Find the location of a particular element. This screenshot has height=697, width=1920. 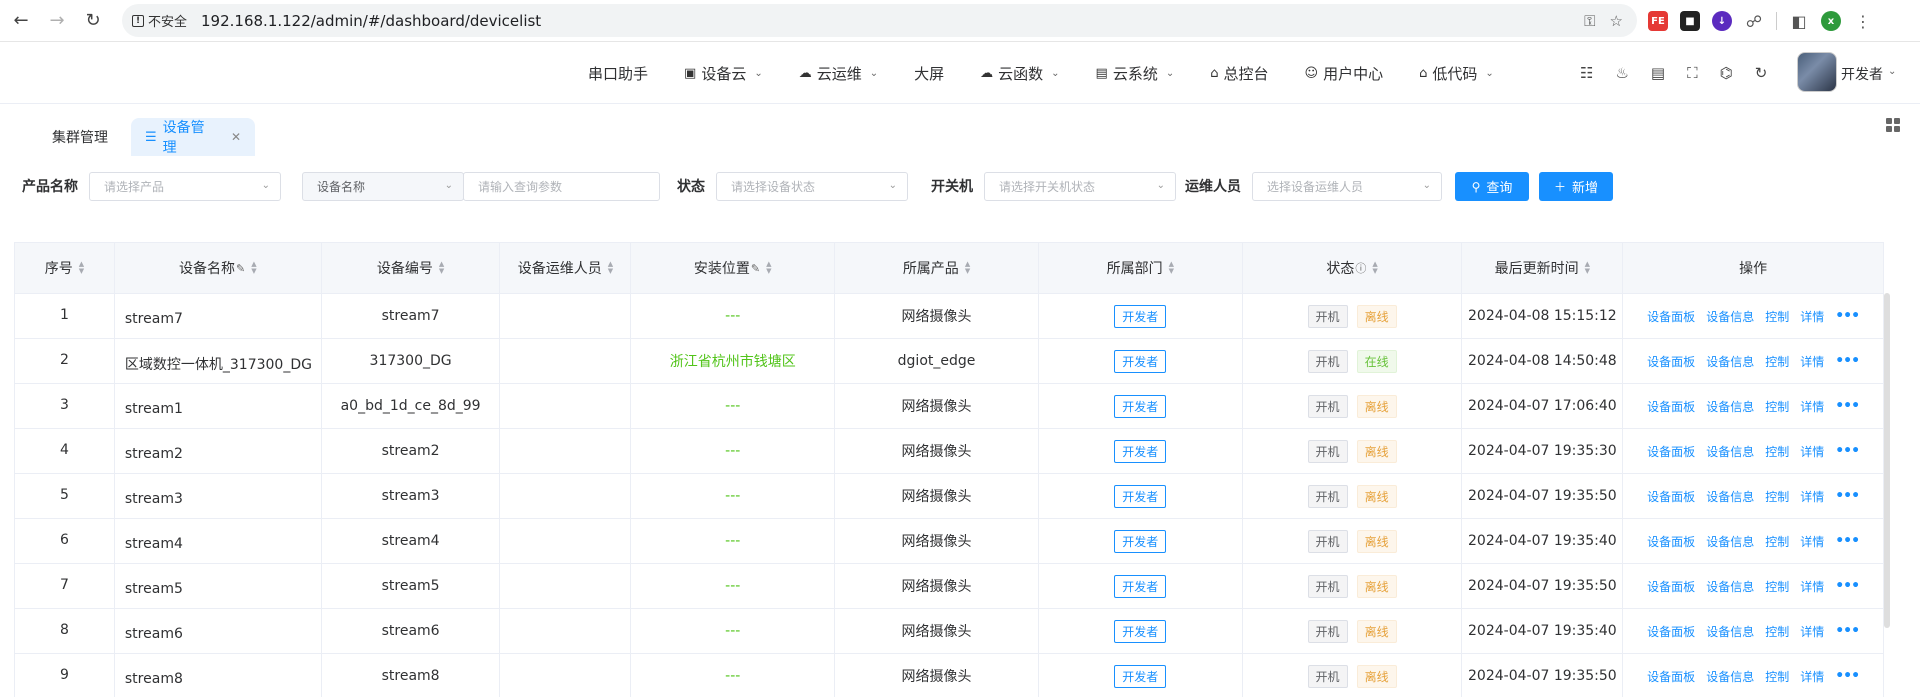

user-name: 开发者 is located at coordinates (1862, 74).